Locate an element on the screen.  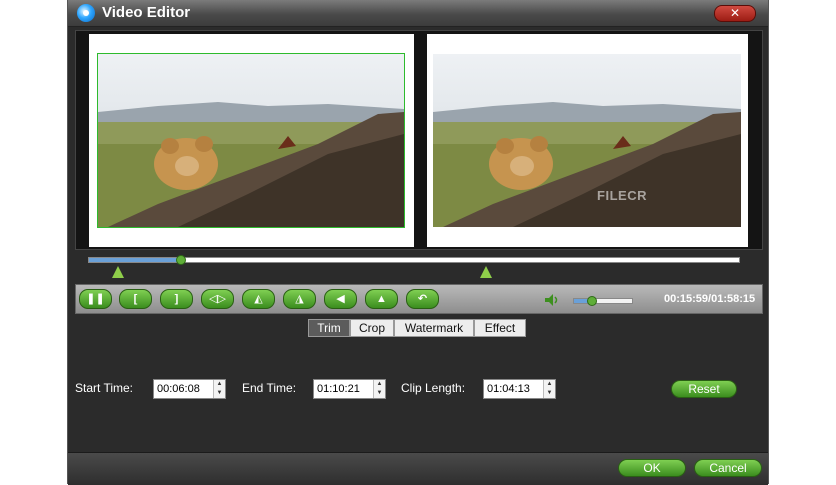
timeline-slider is located at coordinates (414, 260).